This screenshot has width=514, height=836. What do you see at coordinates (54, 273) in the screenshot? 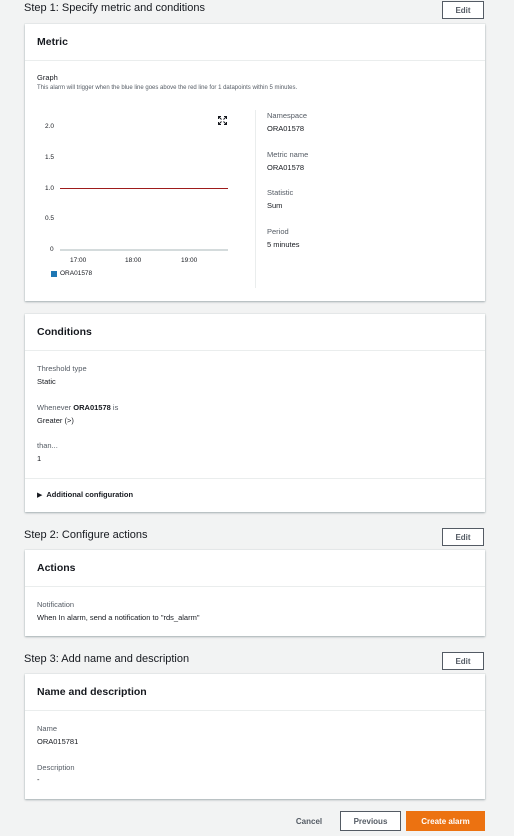
I see `legend-swatch` at bounding box center [54, 273].